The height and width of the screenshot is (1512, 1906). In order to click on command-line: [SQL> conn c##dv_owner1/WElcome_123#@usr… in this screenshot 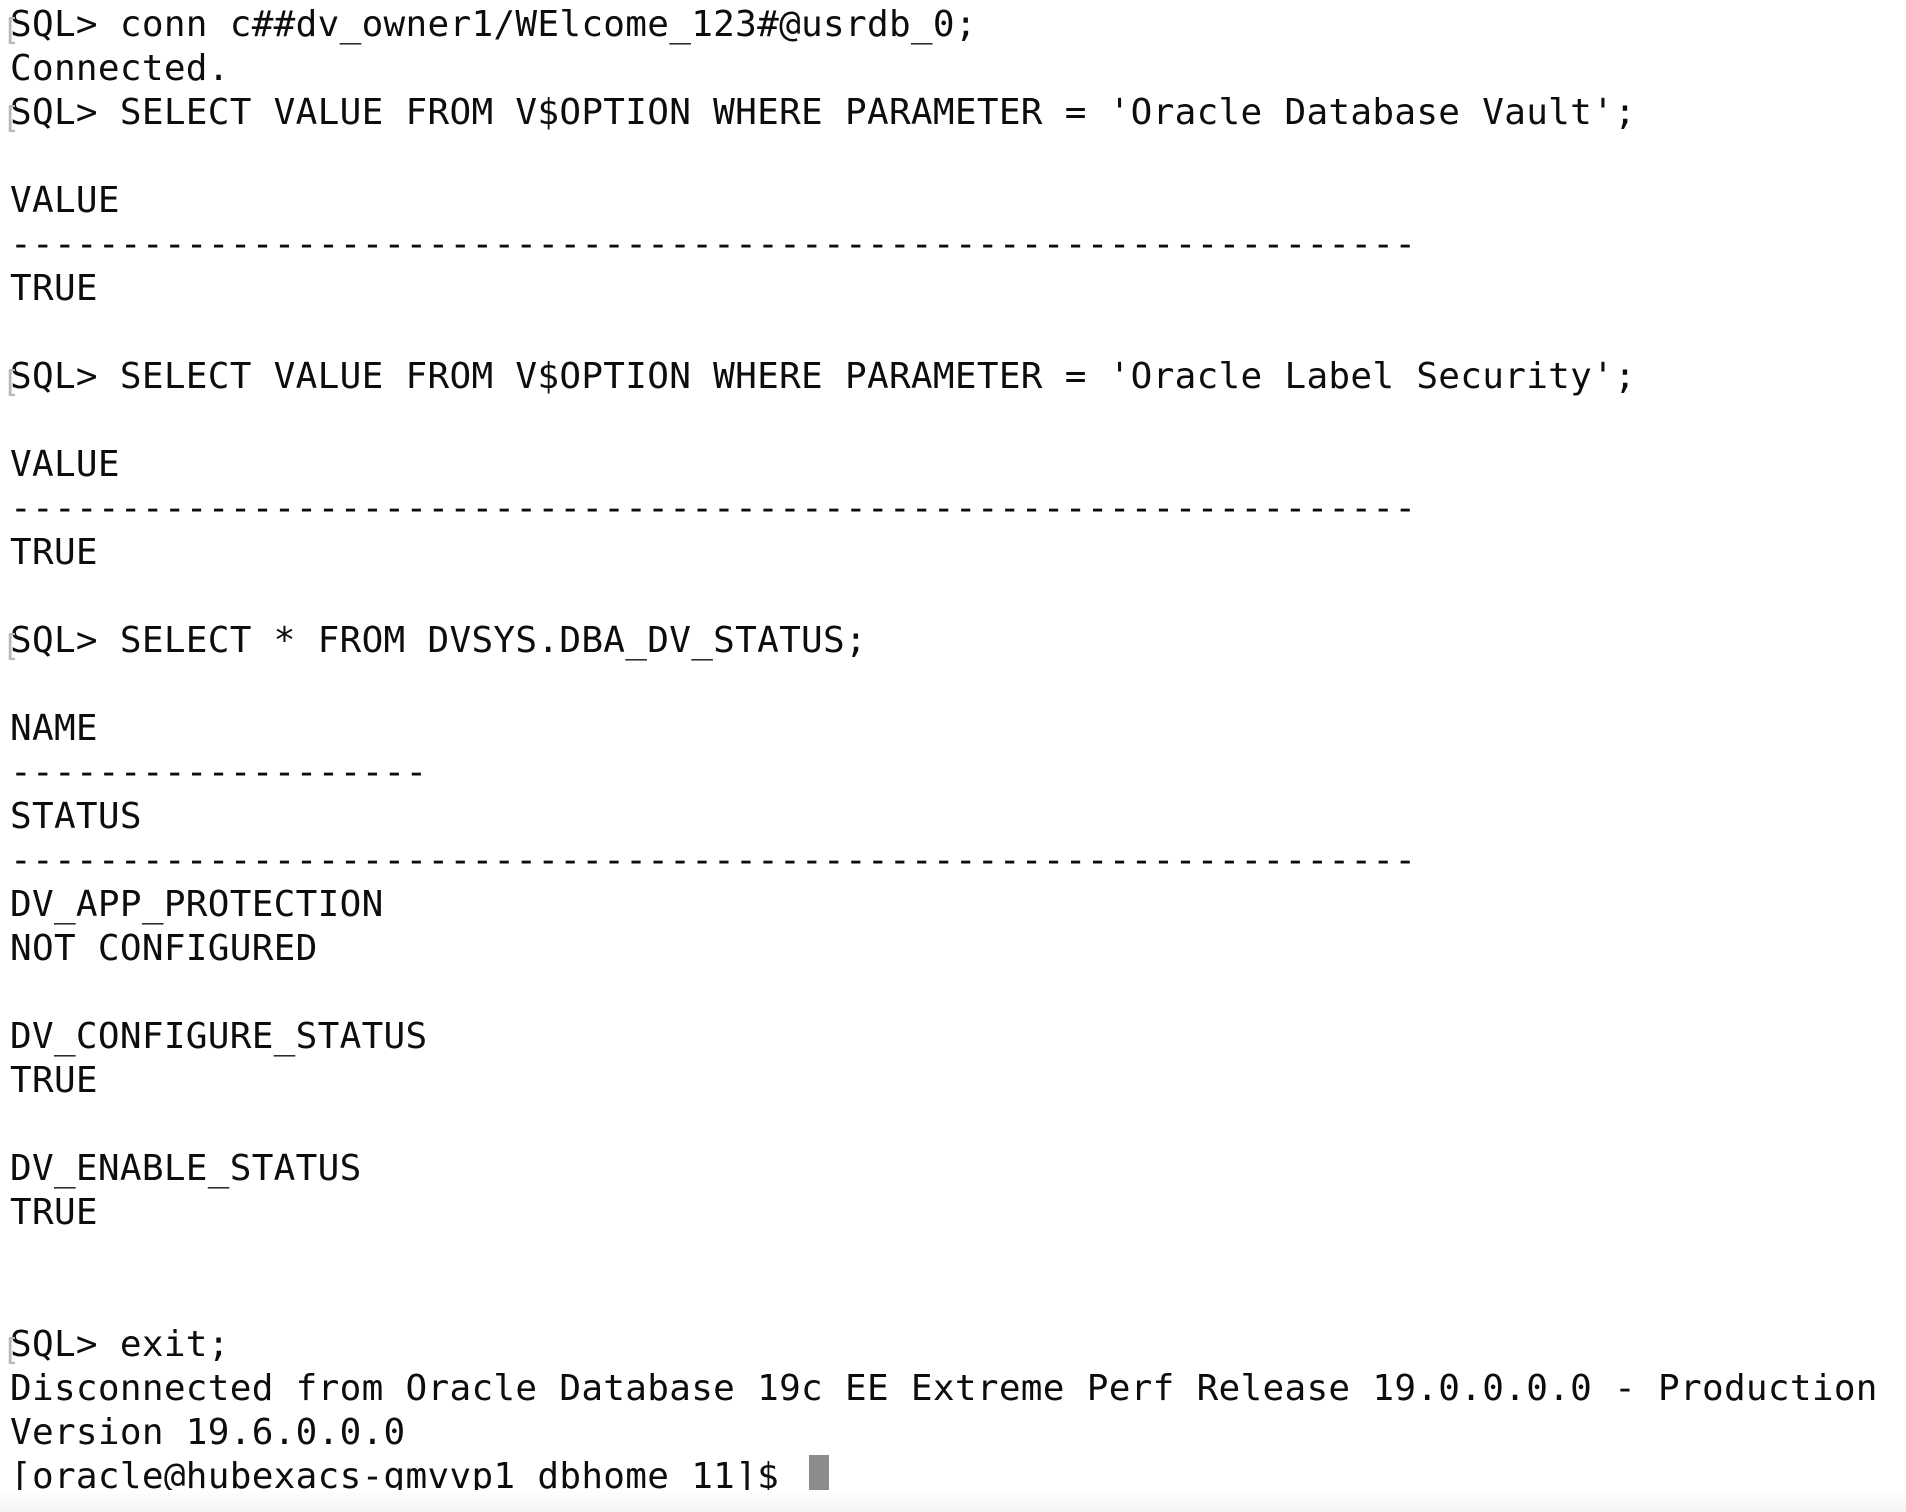, I will do `click(954, 25)`.